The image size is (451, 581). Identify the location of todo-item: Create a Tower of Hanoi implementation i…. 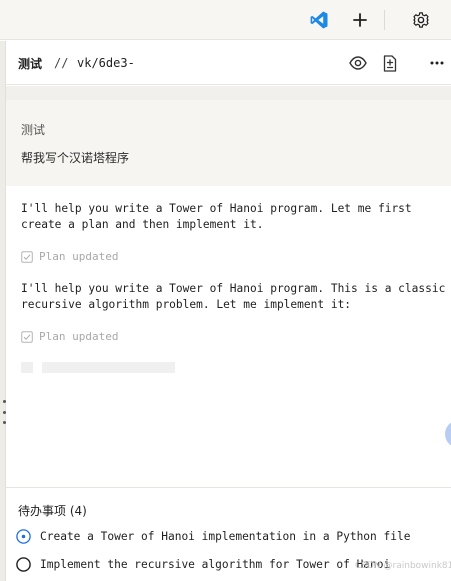
(213, 536).